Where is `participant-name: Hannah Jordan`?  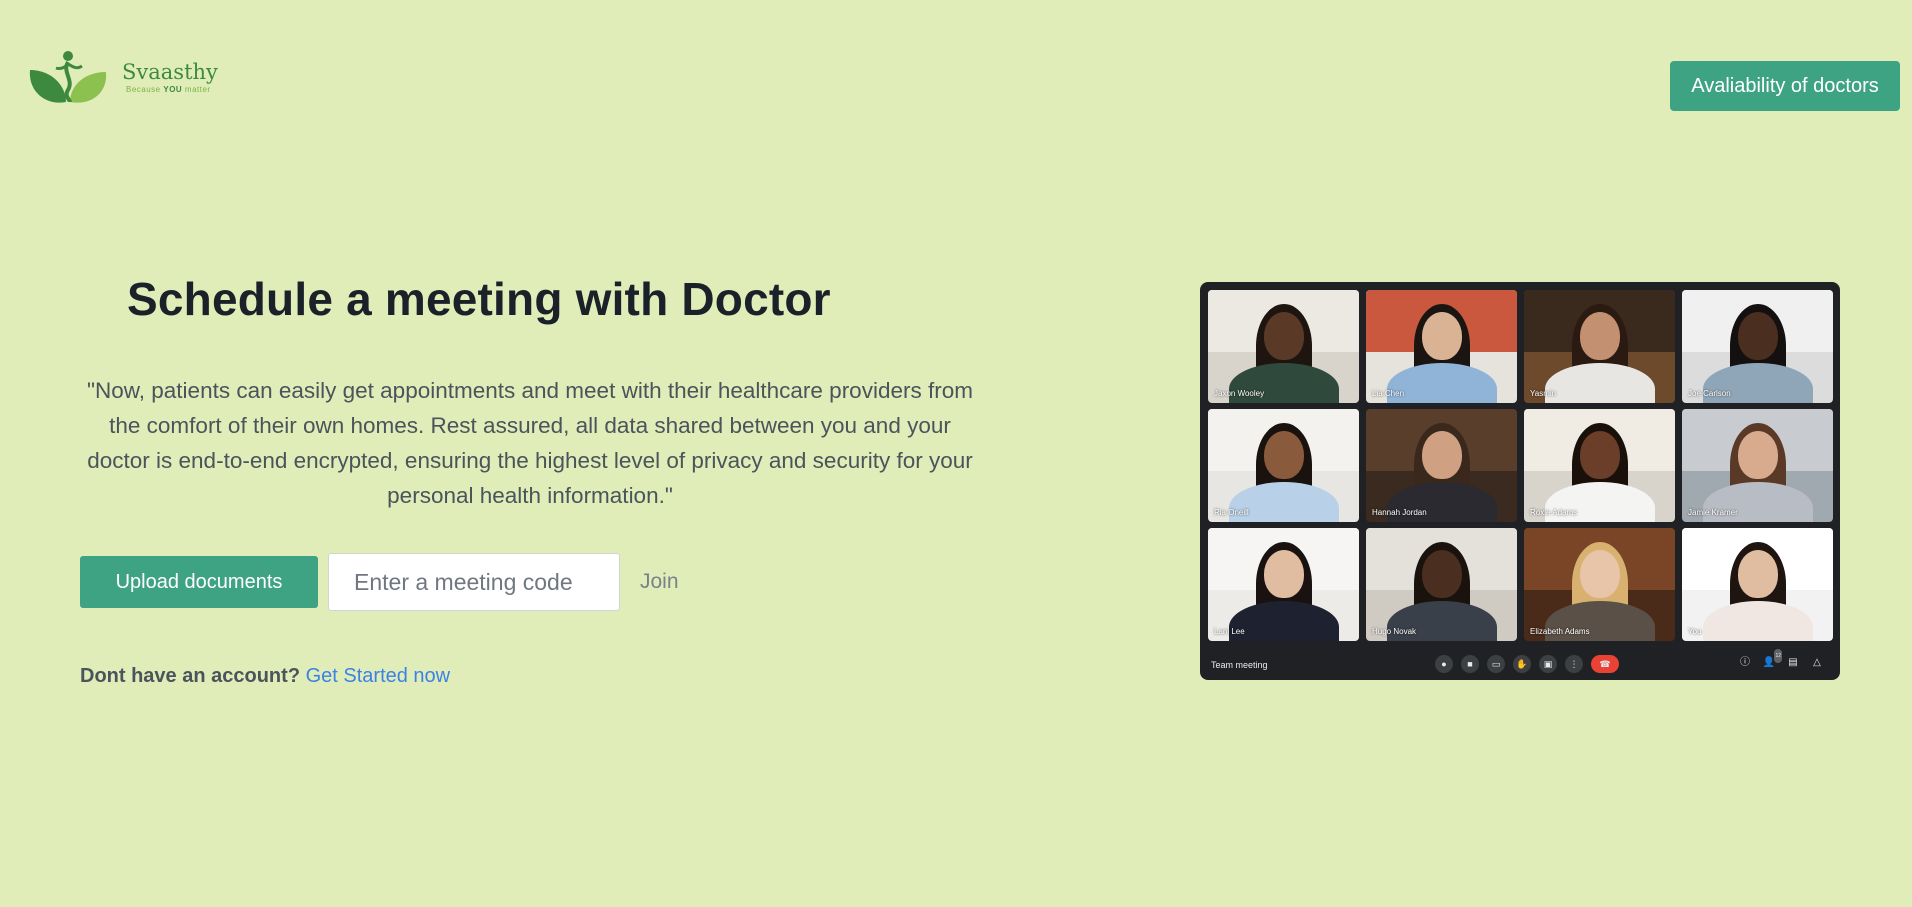 participant-name: Hannah Jordan is located at coordinates (1399, 512).